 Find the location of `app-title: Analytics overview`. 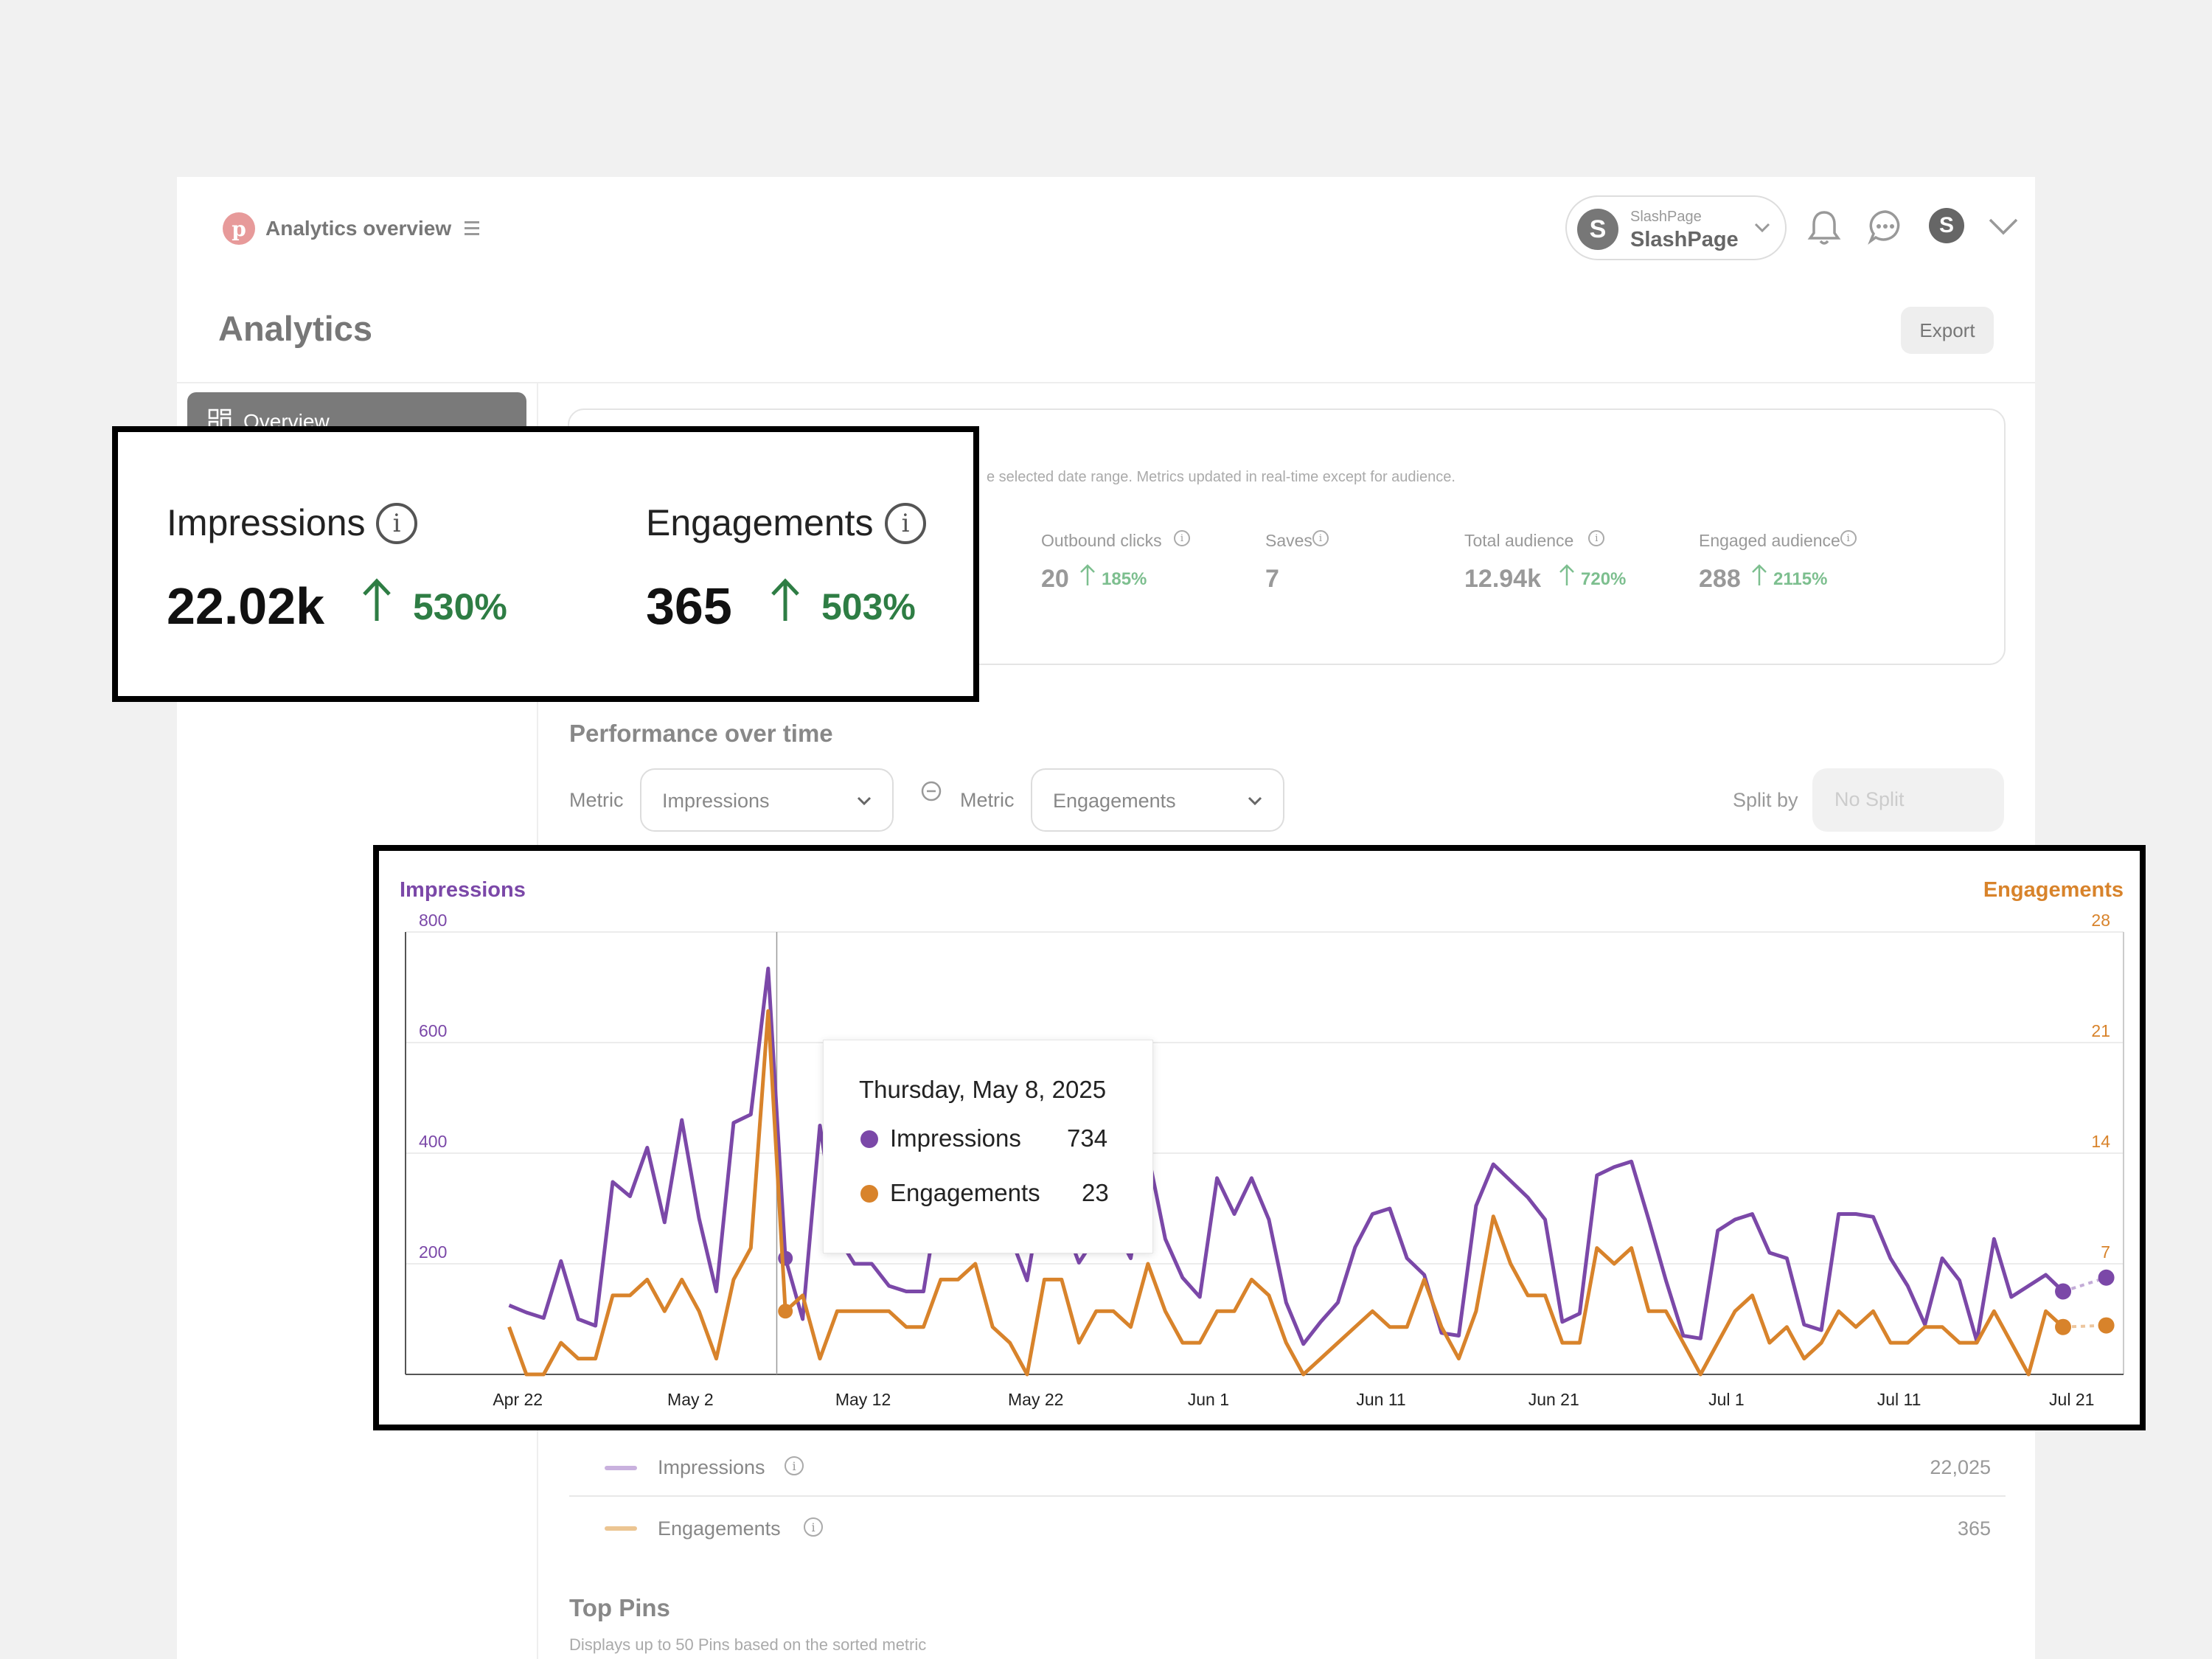

app-title: Analytics overview is located at coordinates (358, 228).